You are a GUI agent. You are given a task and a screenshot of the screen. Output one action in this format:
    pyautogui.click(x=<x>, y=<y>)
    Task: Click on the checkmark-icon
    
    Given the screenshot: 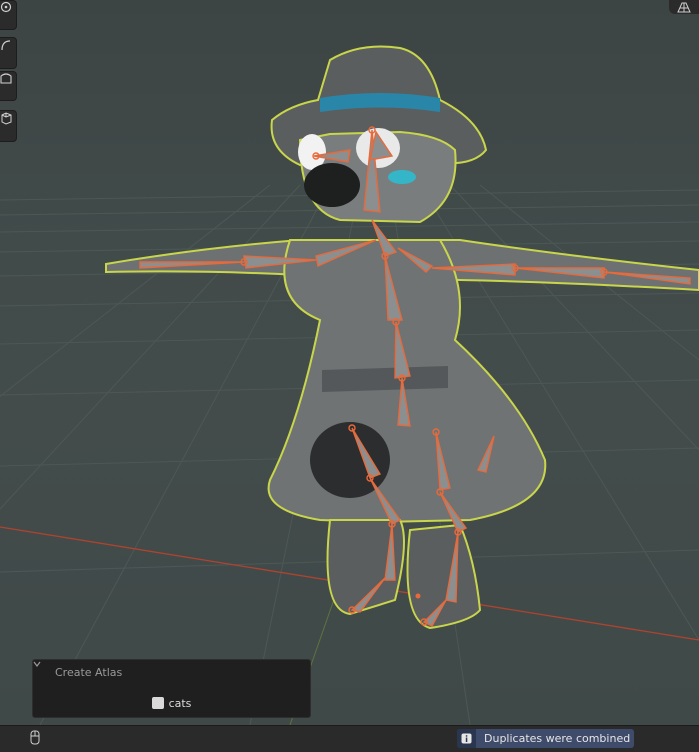 What is the action you would take?
    pyautogui.click(x=38, y=700)
    